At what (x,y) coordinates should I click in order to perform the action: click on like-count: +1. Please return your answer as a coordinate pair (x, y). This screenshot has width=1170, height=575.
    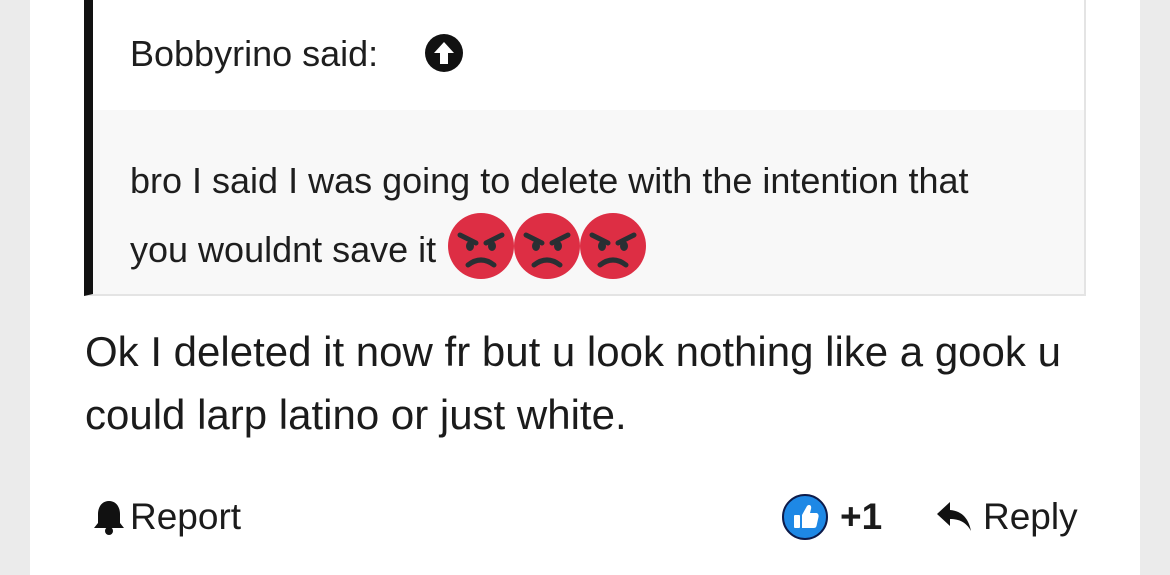
    Looking at the image, I should click on (861, 516).